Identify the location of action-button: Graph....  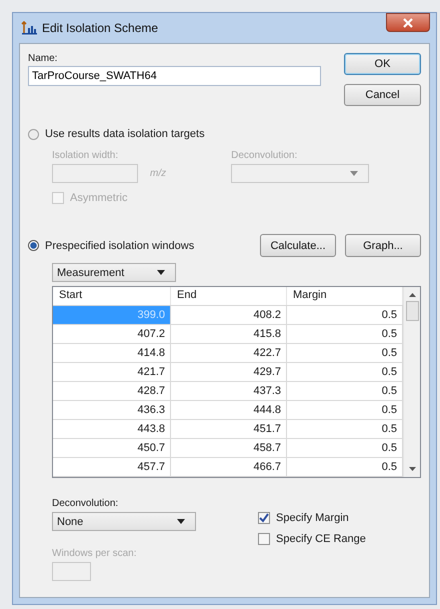
(383, 245).